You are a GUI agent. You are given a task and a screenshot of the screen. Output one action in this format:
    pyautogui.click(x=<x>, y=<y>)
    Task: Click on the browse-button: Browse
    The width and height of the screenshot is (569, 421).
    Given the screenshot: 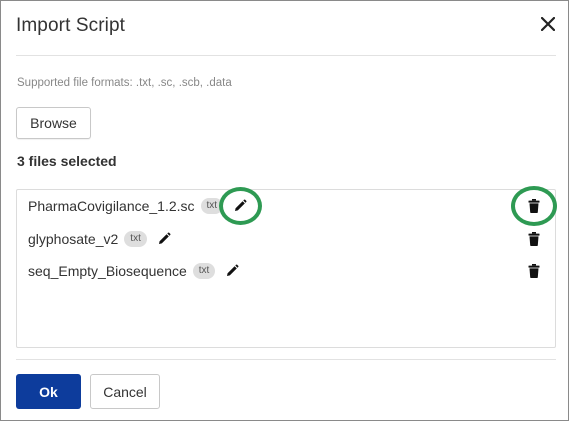 What is the action you would take?
    pyautogui.click(x=53, y=123)
    